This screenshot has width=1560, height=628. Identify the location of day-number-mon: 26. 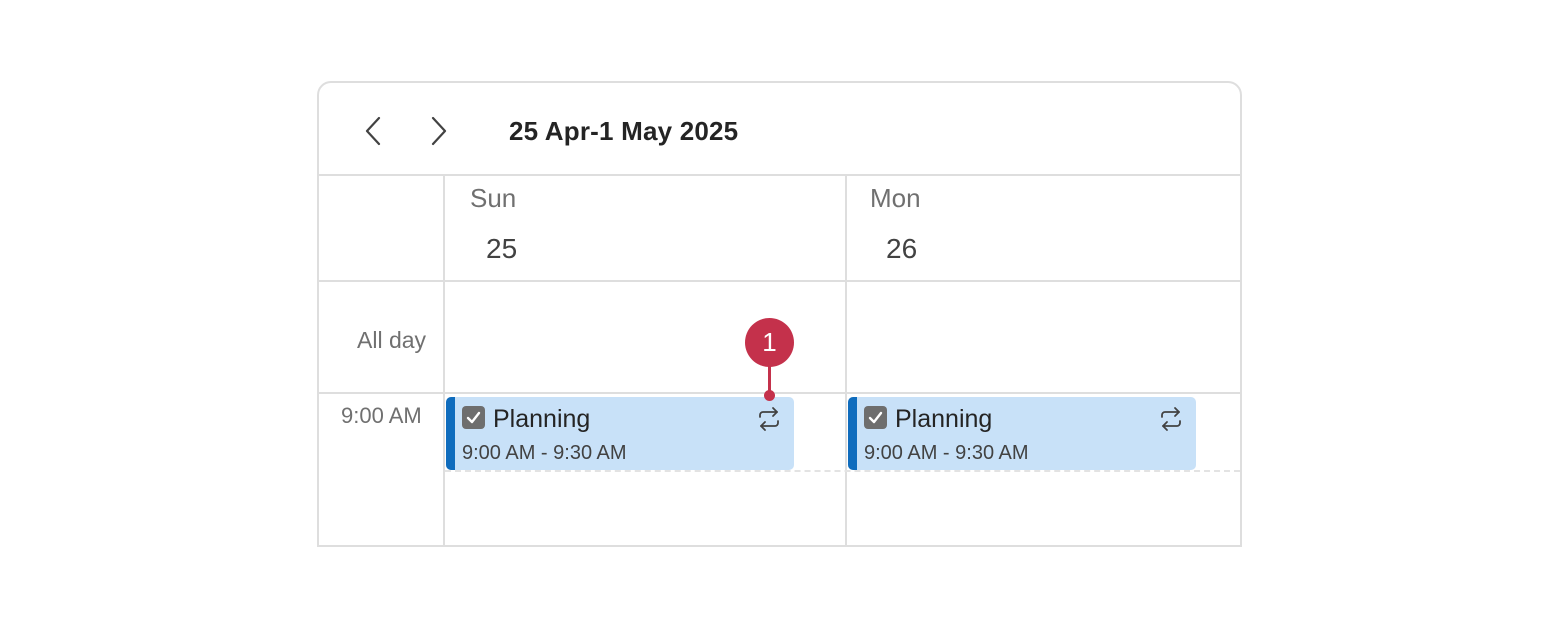
(901, 249).